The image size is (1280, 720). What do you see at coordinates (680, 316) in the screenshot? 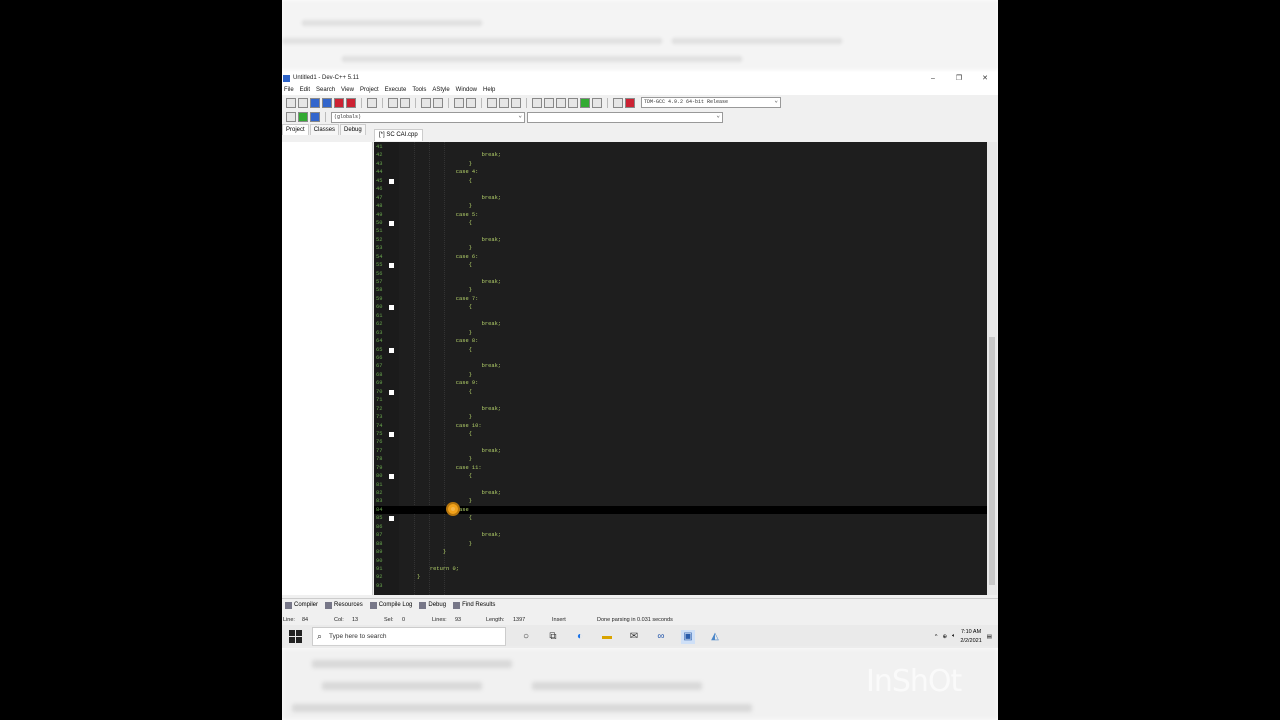
I see `code-line: 61` at bounding box center [680, 316].